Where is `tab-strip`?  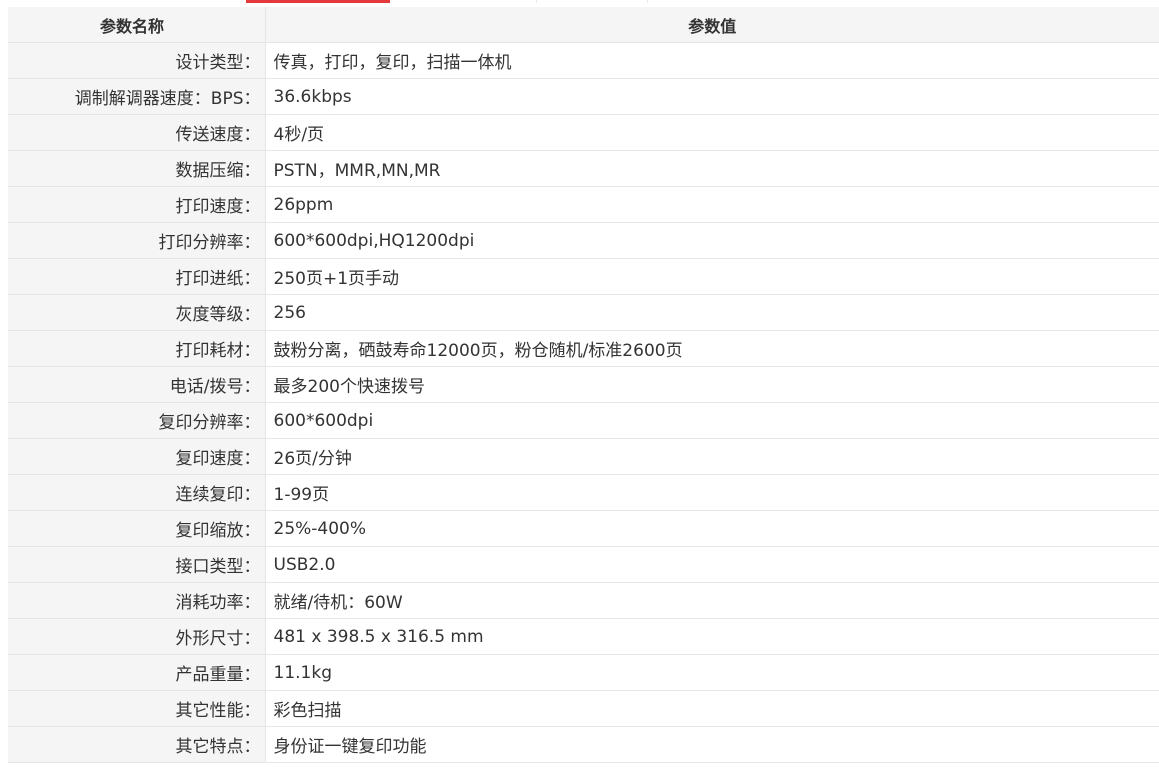
tab-strip is located at coordinates (579, 2).